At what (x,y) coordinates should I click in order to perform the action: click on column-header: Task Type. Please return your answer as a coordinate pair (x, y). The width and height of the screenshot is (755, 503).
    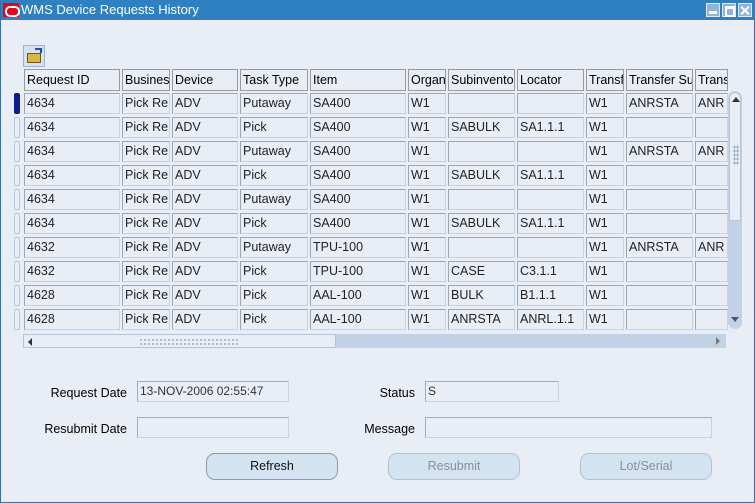
    Looking at the image, I should click on (274, 80).